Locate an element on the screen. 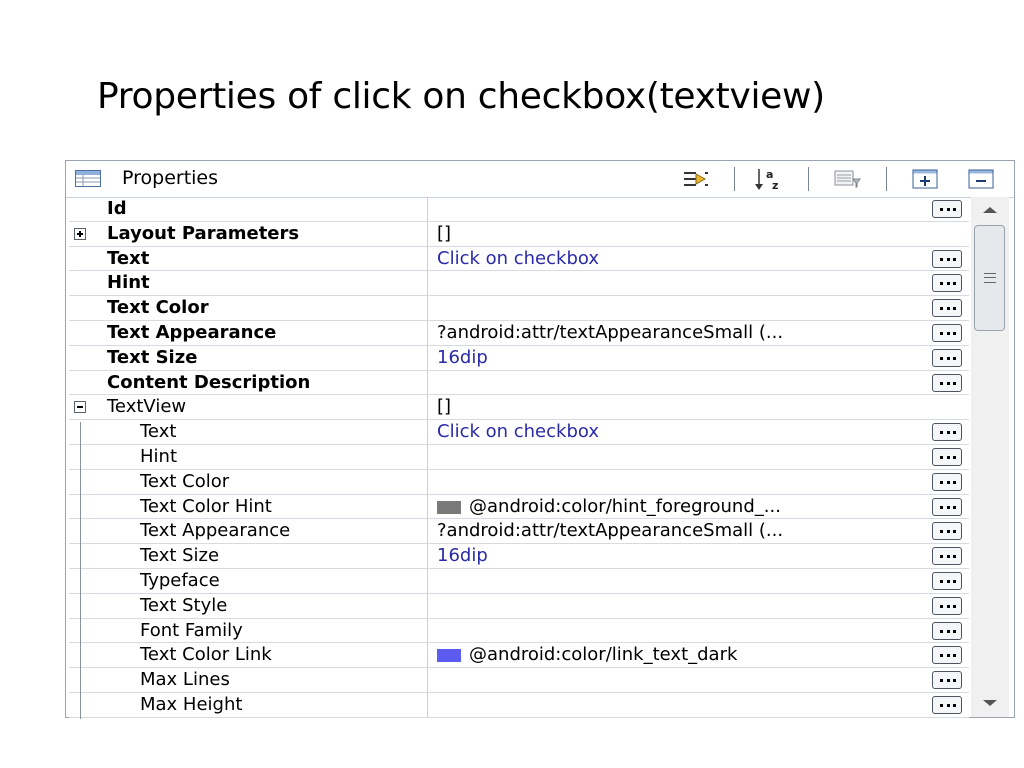 The width and height of the screenshot is (1024, 768). property-value: [] is located at coordinates (444, 407).